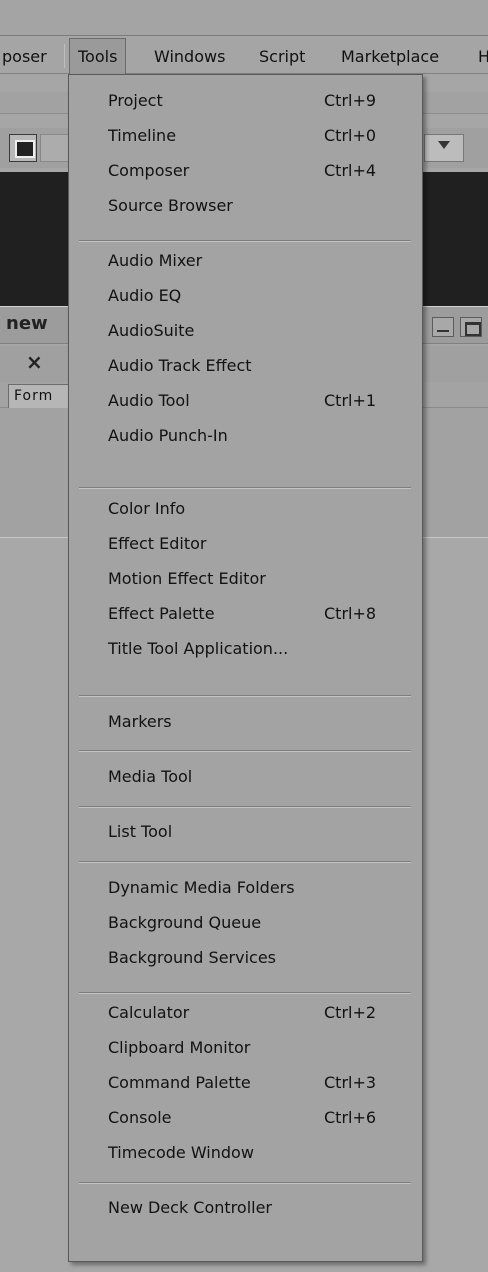 This screenshot has height=1272, width=488. Describe the element at coordinates (185, 922) in the screenshot. I see `menu-item-label: Background Queue` at that location.